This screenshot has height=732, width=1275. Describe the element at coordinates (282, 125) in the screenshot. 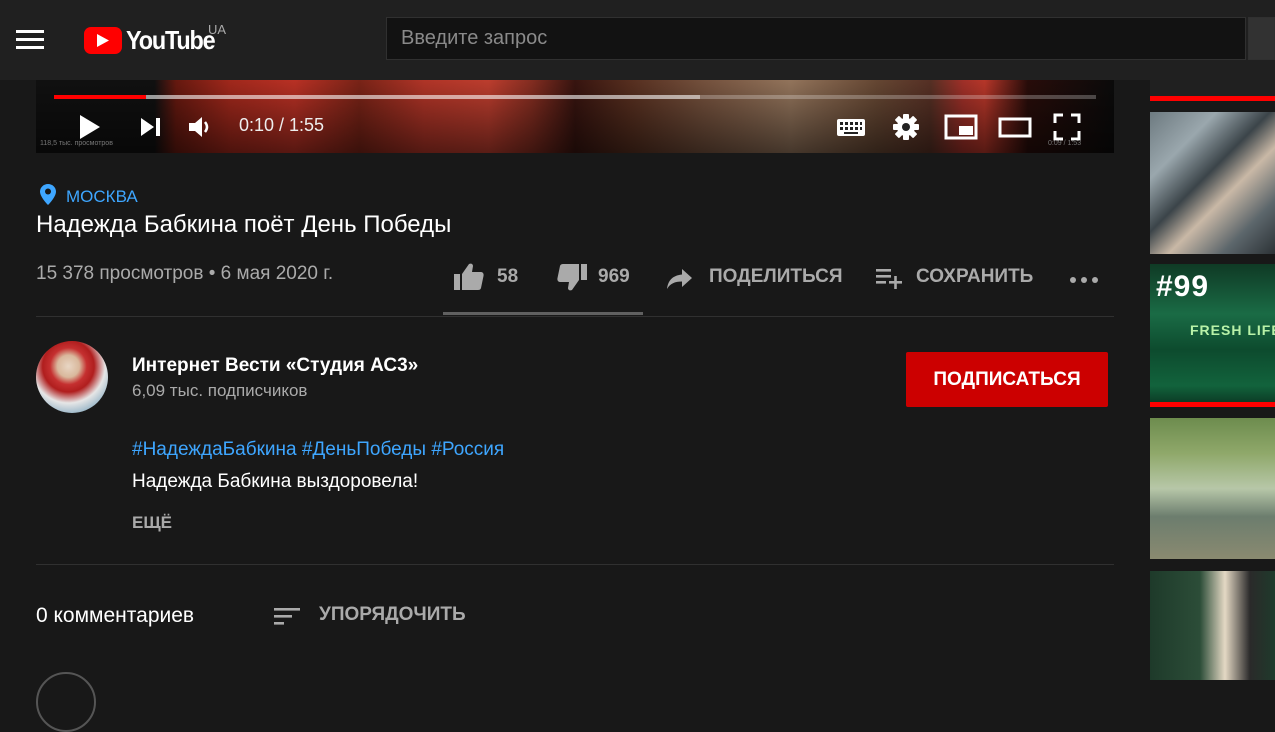

I see `time-display: 0:10 / 1:55` at that location.